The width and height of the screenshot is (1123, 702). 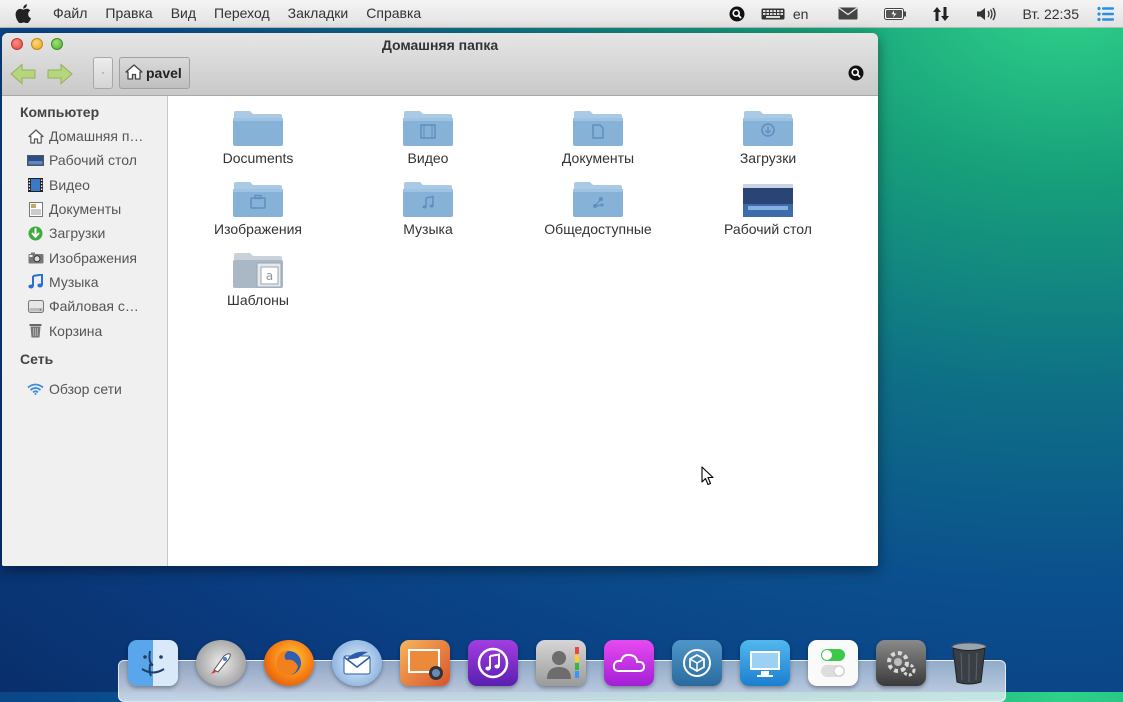 I want to click on search-tray-icon, so click(x=737, y=13).